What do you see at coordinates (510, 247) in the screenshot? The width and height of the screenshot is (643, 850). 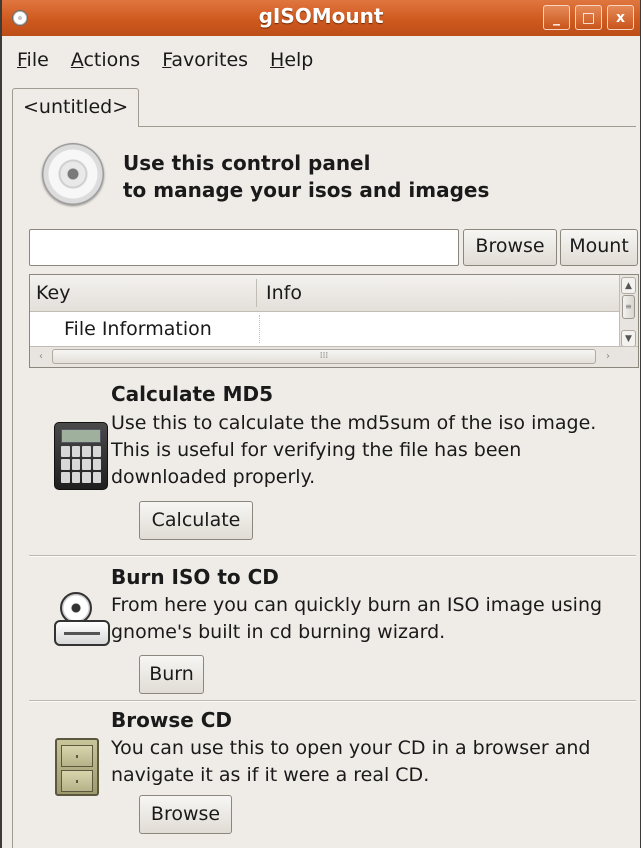 I see `browse-button: Browse` at bounding box center [510, 247].